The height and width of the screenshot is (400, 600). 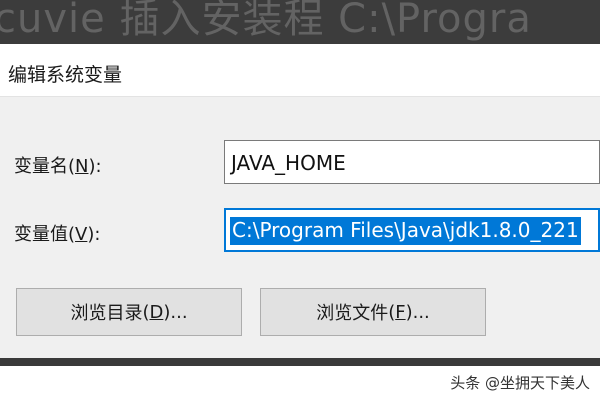 I want to click on variable-value-label: 变量值(V):, so click(x=57, y=234).